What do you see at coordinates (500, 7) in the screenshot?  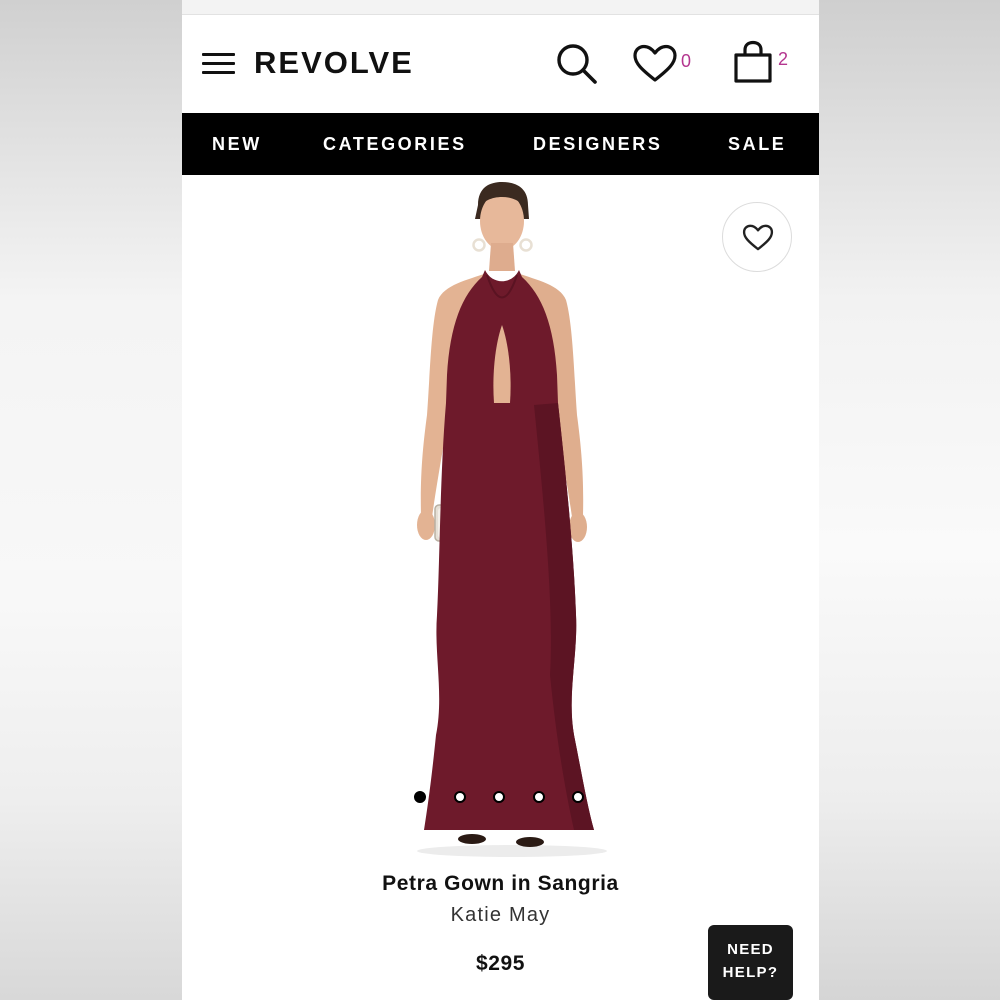 I see `browser-top-strip` at bounding box center [500, 7].